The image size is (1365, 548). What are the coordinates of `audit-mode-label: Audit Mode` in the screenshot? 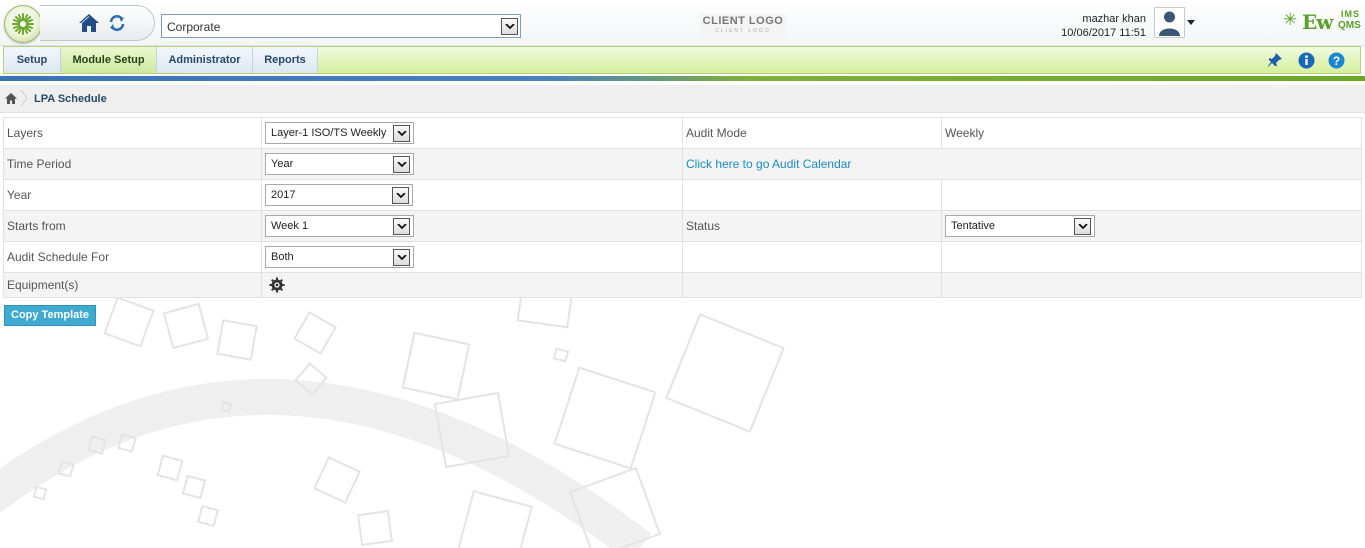 It's located at (812, 133).